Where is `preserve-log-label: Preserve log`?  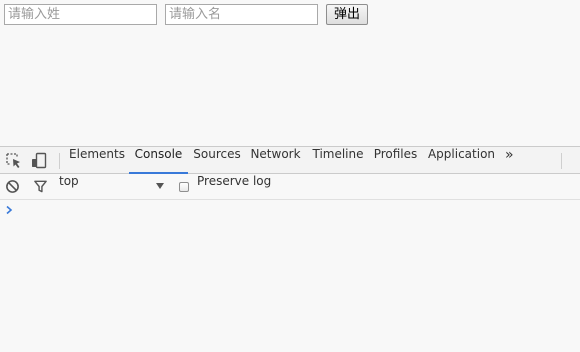
preserve-log-label: Preserve log is located at coordinates (234, 181).